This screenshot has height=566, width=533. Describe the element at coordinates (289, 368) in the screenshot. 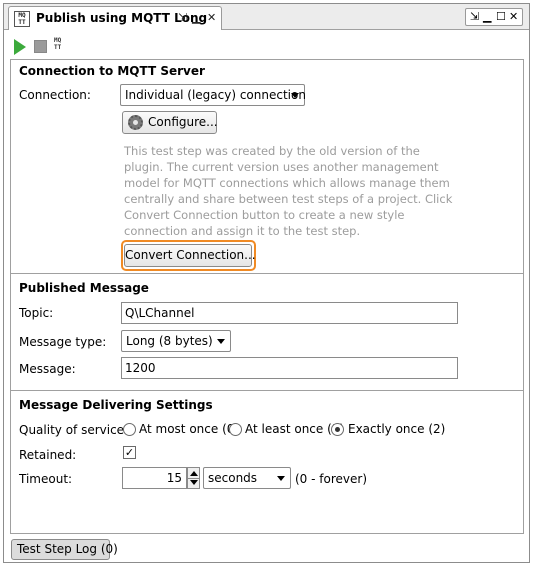

I see `message-input: 1200` at that location.